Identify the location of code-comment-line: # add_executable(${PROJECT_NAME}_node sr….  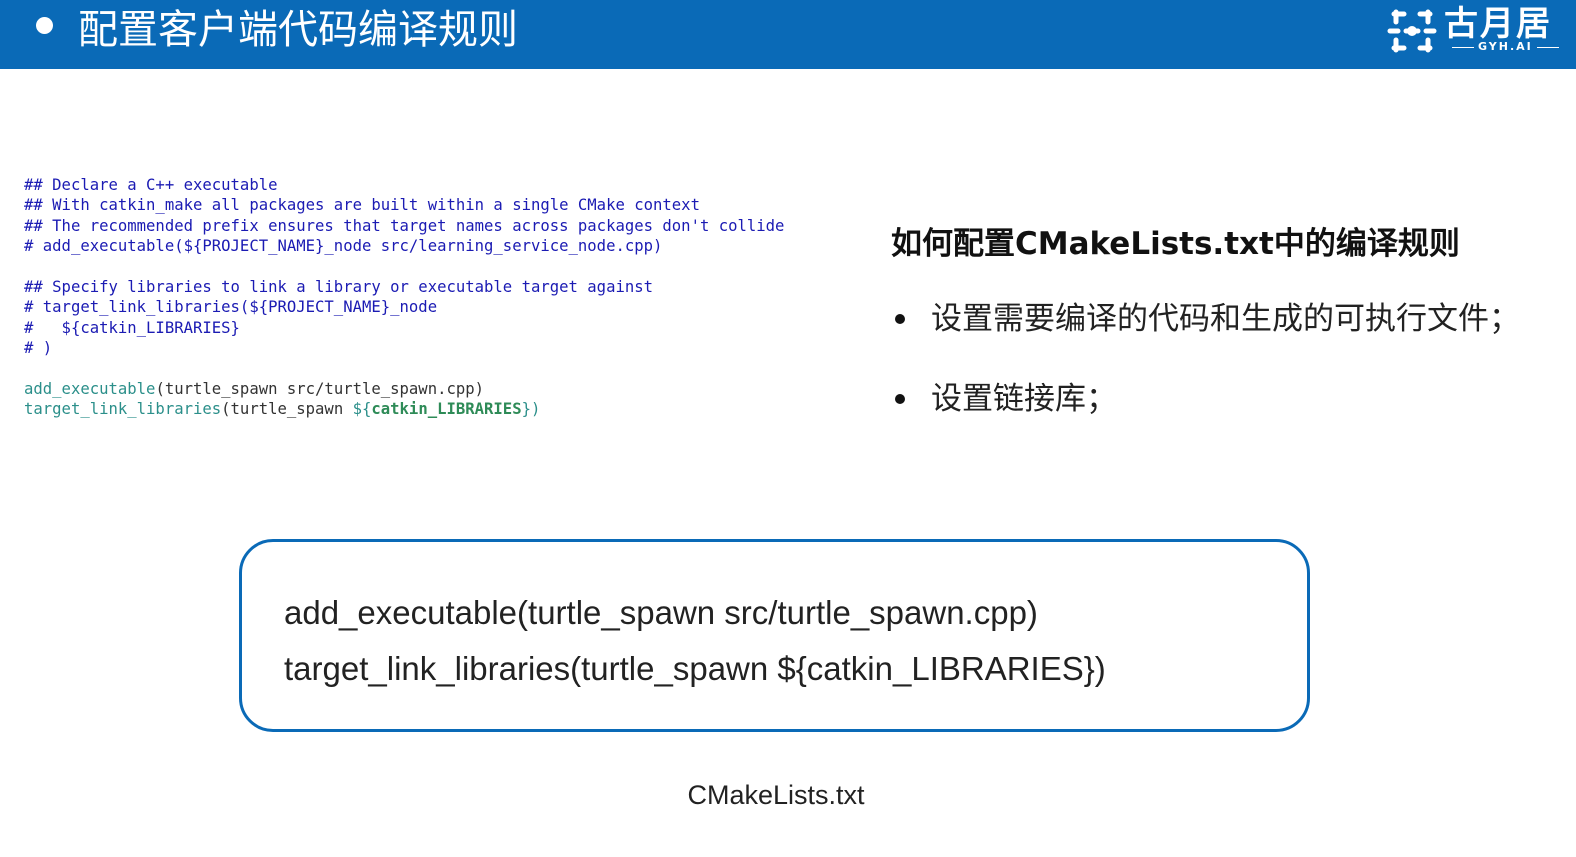
(343, 246).